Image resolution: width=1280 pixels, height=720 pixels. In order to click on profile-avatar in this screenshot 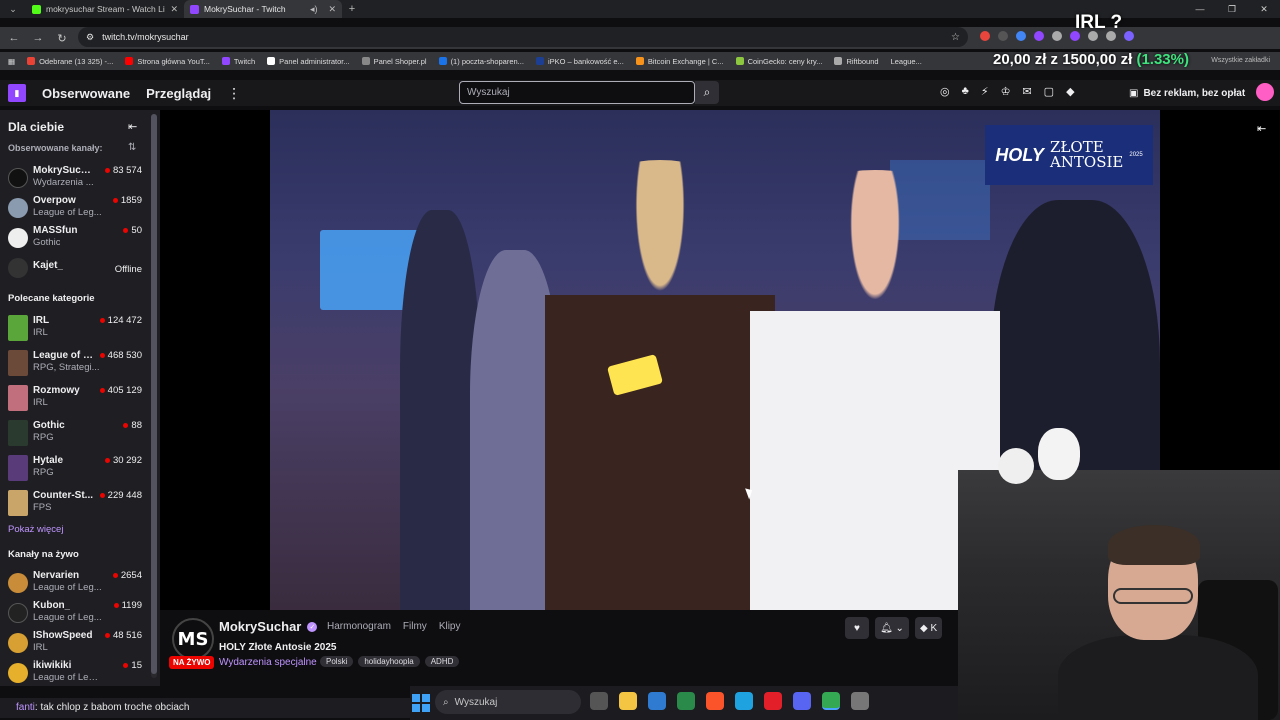, I will do `click(1129, 36)`.